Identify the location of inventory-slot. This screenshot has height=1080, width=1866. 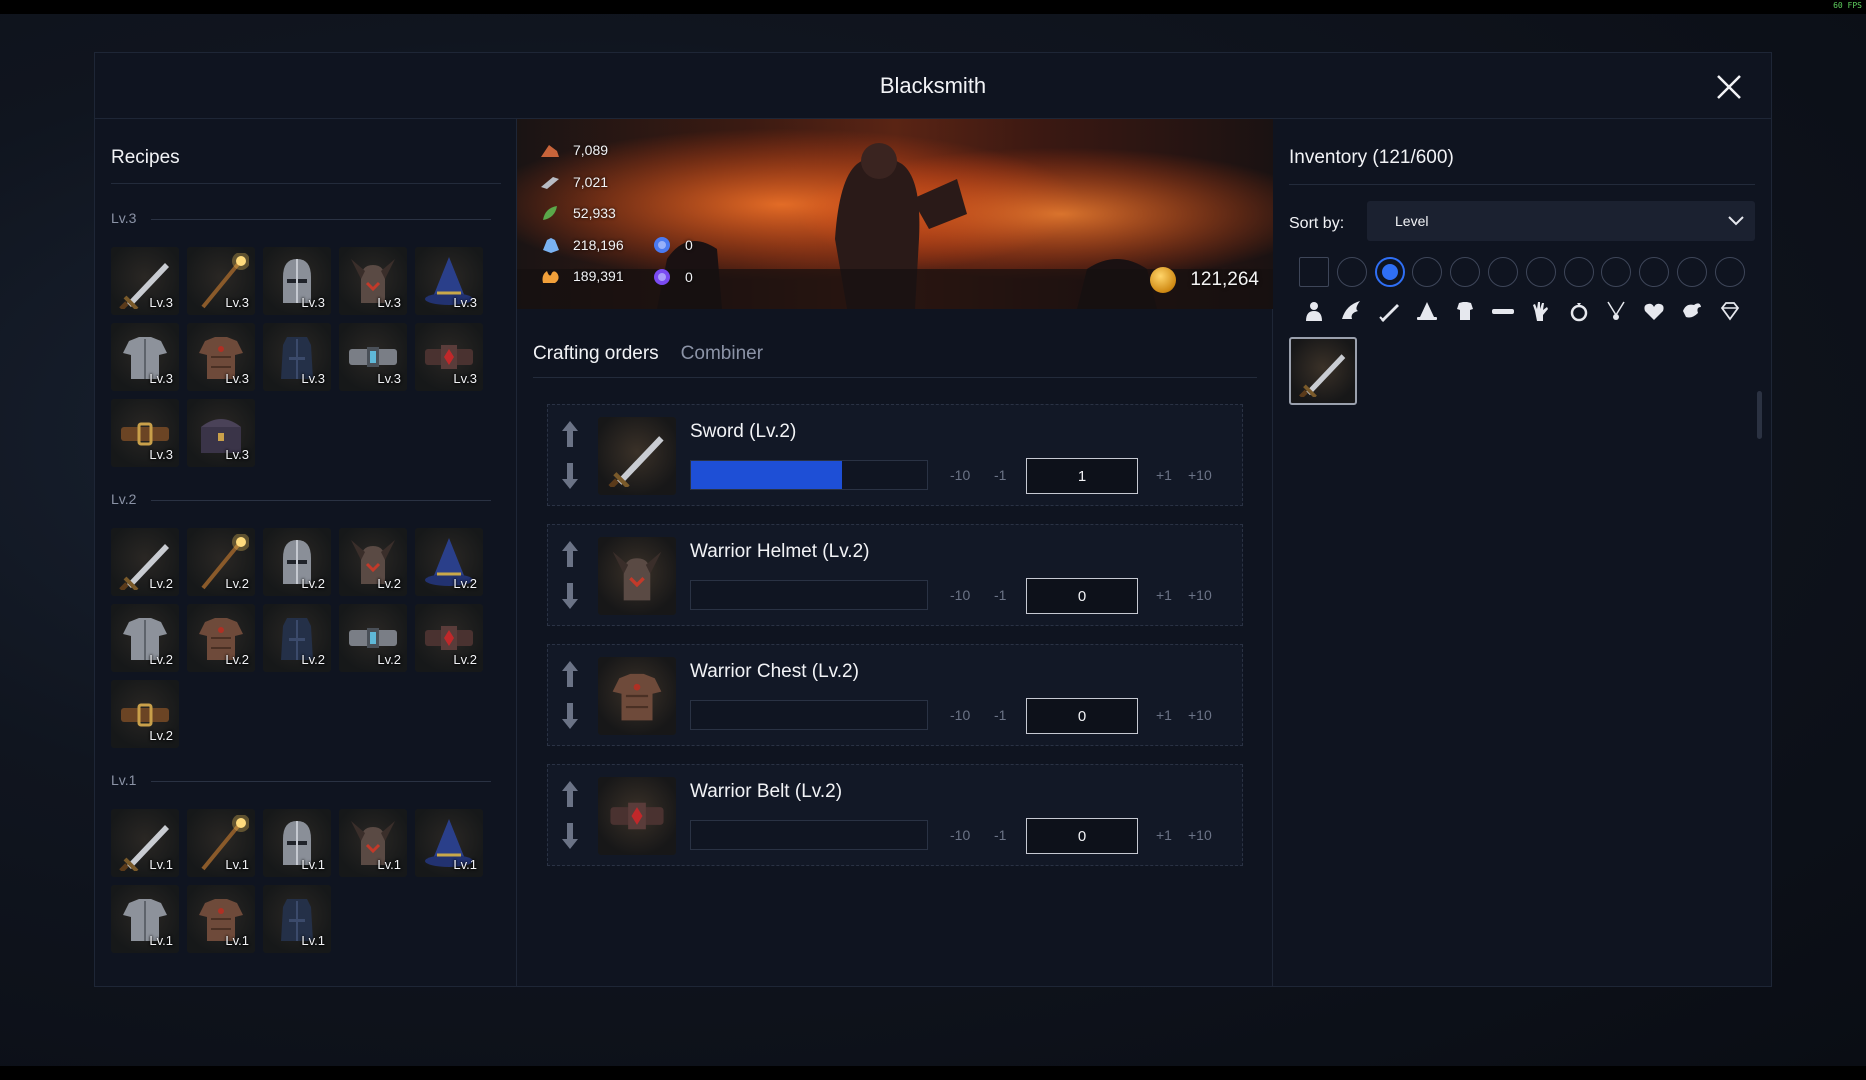
(1323, 371).